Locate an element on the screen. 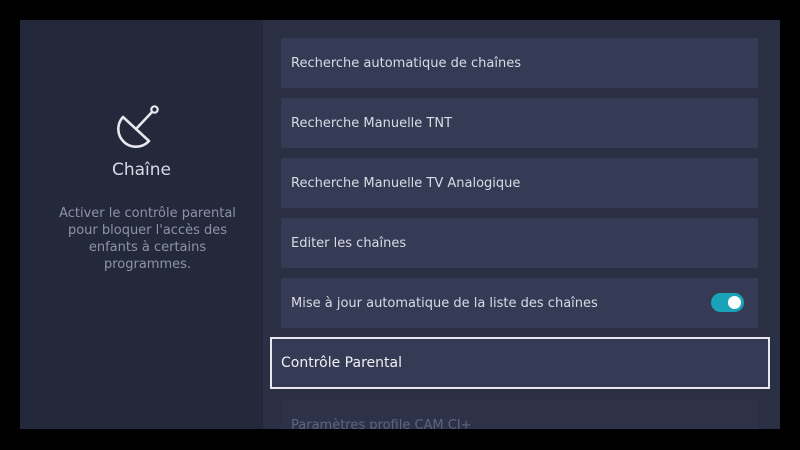  menu-item-manual-search-analog: Recherche Manuelle TV Analogique is located at coordinates (519, 183).